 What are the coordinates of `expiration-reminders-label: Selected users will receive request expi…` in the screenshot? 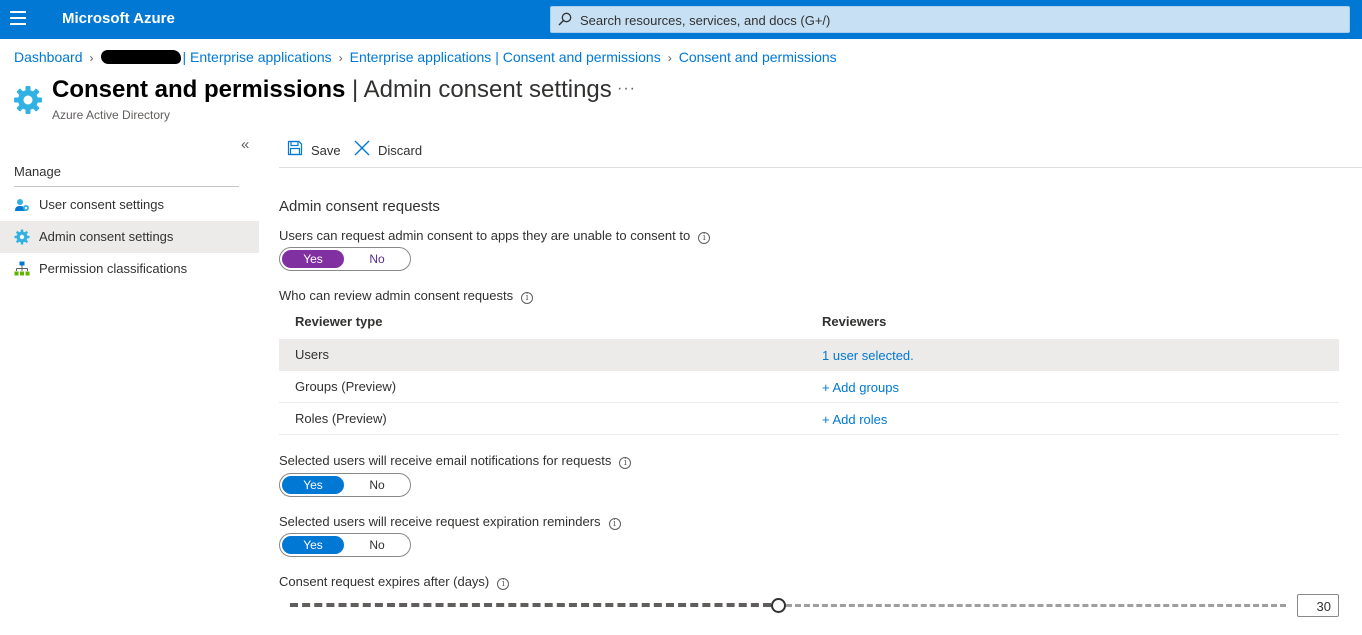 It's located at (450, 522).